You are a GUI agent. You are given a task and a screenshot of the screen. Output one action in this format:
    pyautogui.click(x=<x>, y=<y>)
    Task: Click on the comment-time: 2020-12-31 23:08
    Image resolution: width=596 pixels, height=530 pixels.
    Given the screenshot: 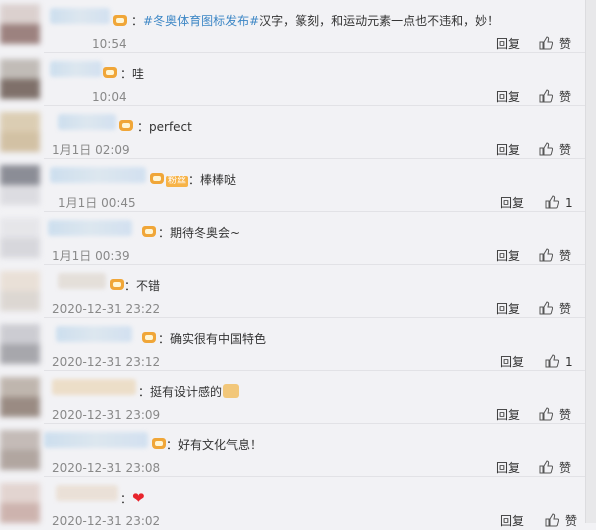 What is the action you would take?
    pyautogui.click(x=106, y=468)
    